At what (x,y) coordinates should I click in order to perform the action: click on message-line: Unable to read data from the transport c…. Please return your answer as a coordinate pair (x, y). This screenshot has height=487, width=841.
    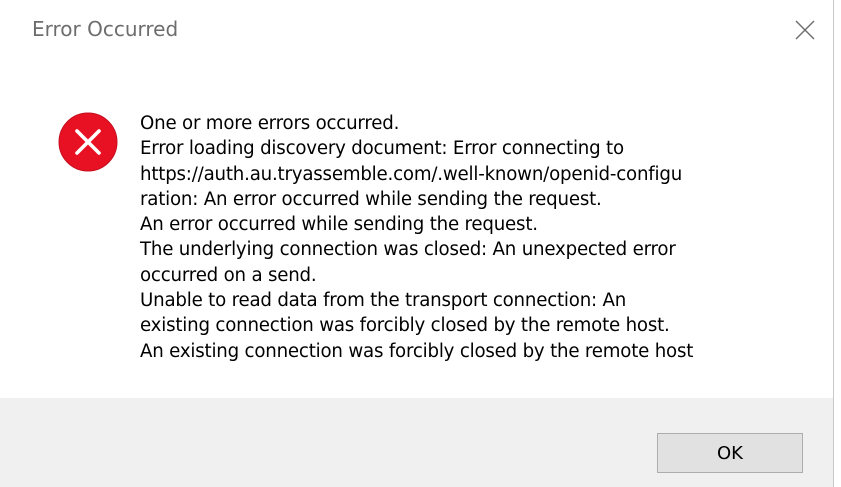
    Looking at the image, I should click on (383, 301).